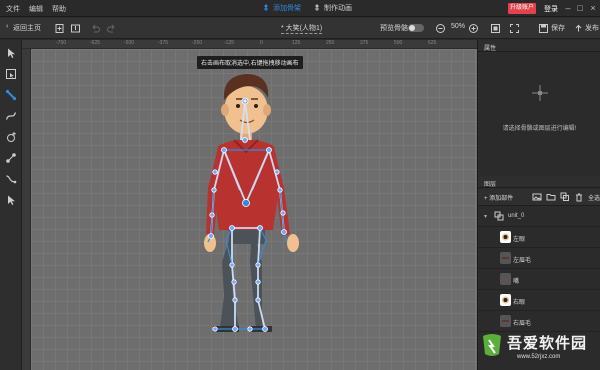  What do you see at coordinates (594, 197) in the screenshot?
I see `select-all-button: 全选` at bounding box center [594, 197].